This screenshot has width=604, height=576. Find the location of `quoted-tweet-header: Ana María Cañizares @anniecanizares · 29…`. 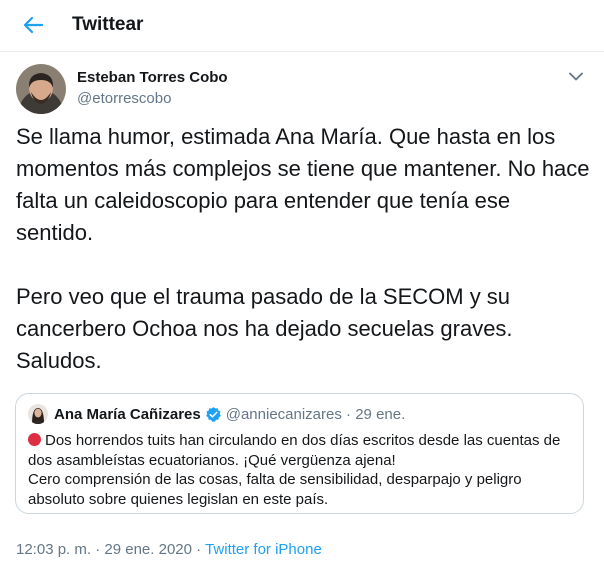

quoted-tweet-header: Ana María Cañizares @anniecanizares · 29… is located at coordinates (216, 414).